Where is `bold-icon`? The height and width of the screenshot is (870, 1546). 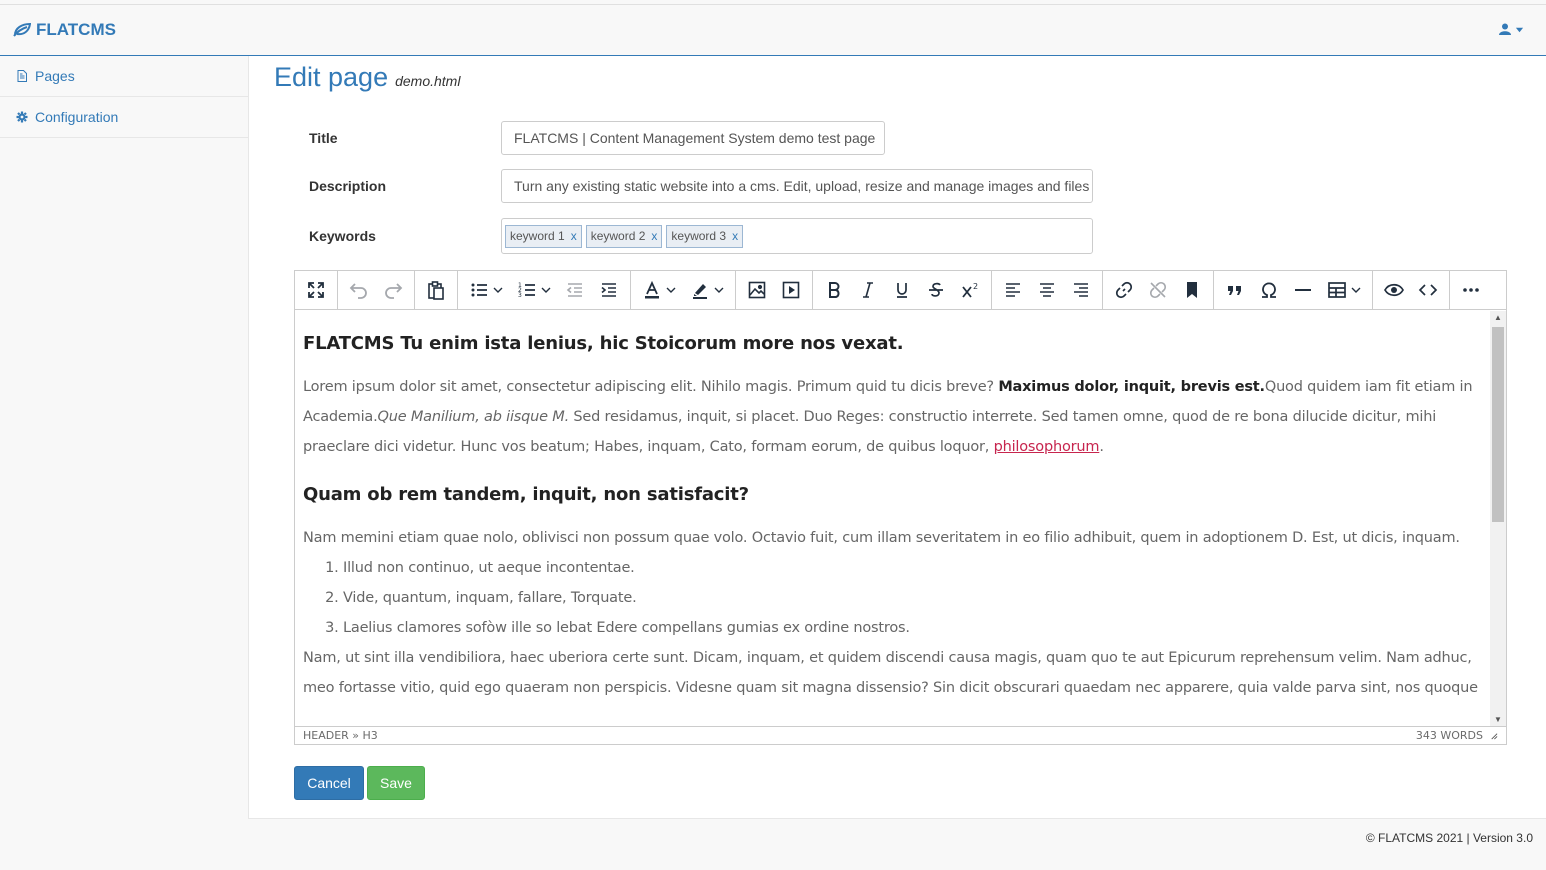
bold-icon is located at coordinates (834, 290).